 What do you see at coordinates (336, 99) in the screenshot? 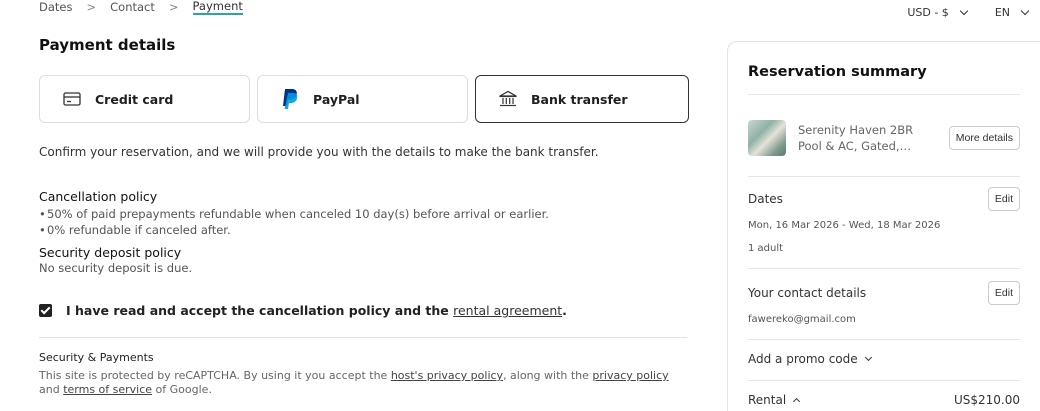
I see `payment-method-label: PayPal` at bounding box center [336, 99].